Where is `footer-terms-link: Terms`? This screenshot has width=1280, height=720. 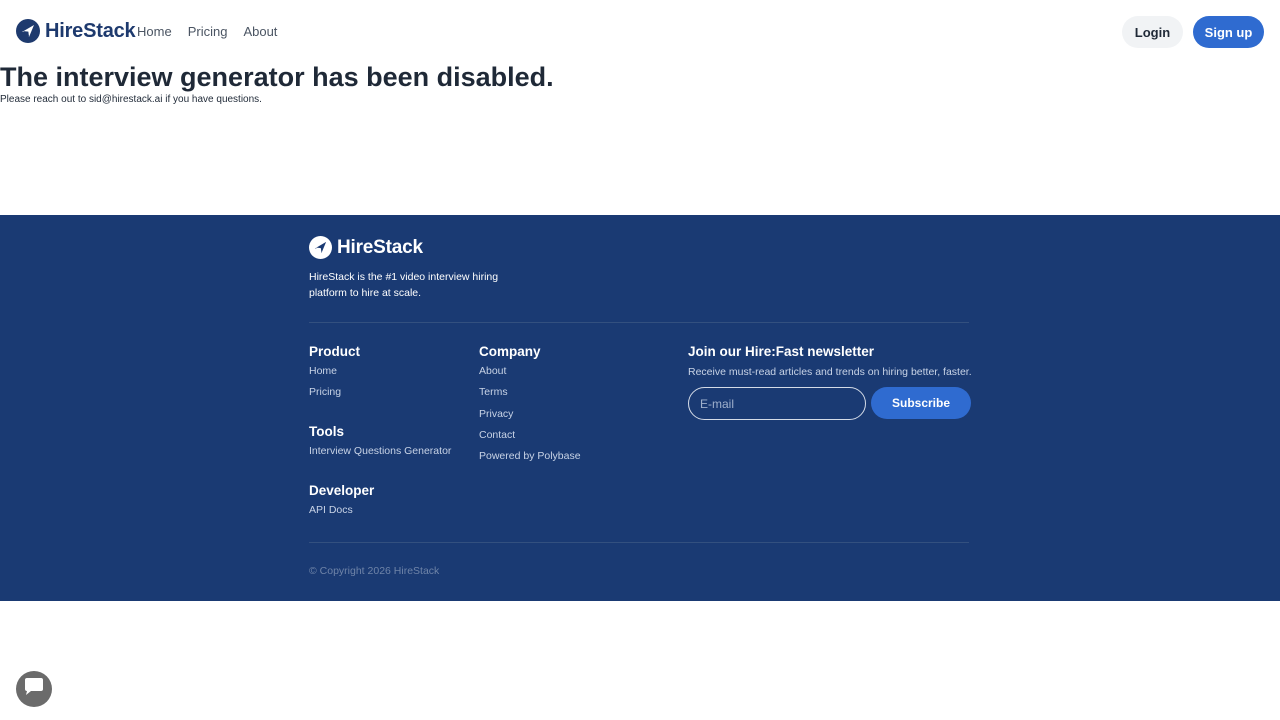 footer-terms-link: Terms is located at coordinates (530, 394).